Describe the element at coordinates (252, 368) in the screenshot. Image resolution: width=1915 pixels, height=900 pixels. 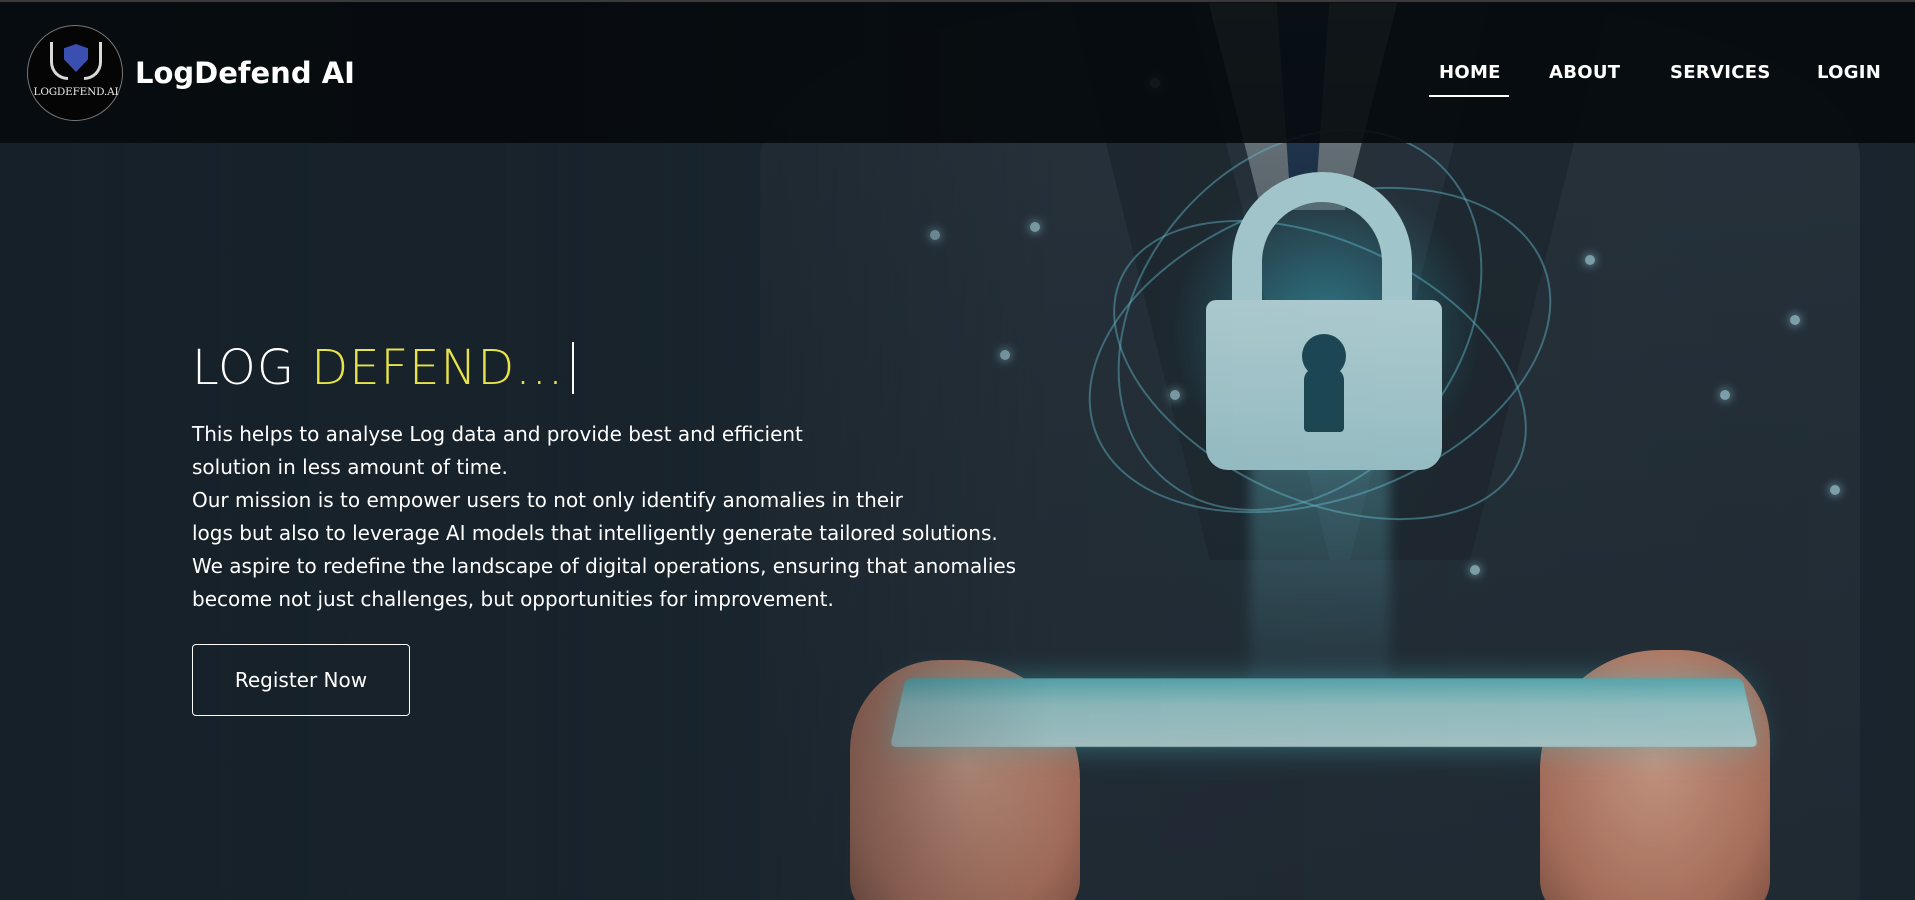
I see `hero-title-part1: LOG` at that location.